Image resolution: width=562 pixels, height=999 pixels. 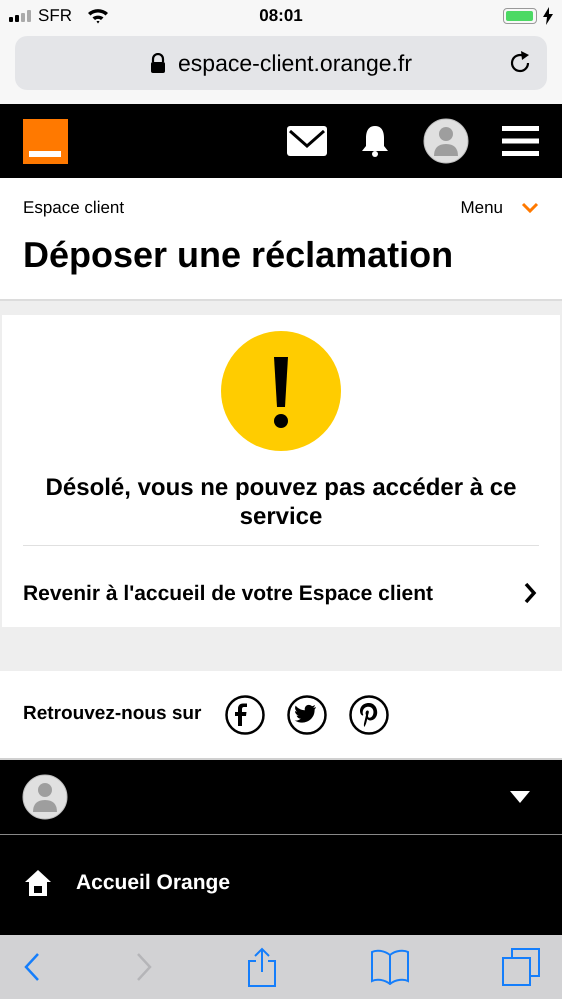 What do you see at coordinates (281, 63) in the screenshot?
I see `address-field: espace-client.orange.fr` at bounding box center [281, 63].